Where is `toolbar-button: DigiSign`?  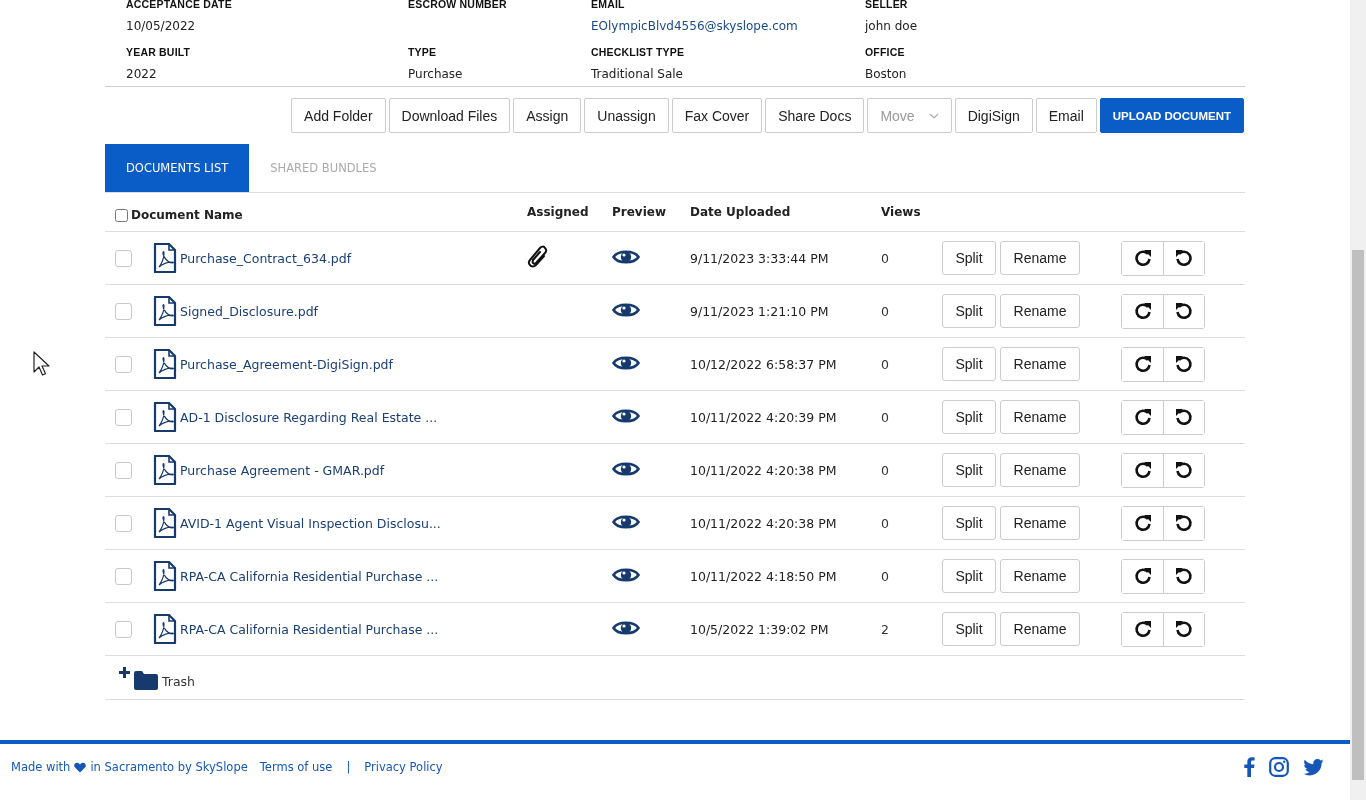 toolbar-button: DigiSign is located at coordinates (993, 115).